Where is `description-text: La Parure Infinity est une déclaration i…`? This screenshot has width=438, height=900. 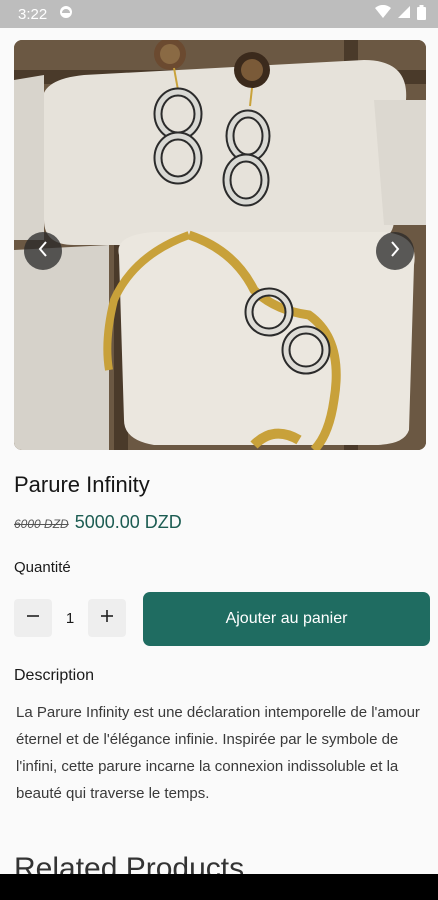 description-text: La Parure Infinity est une déclaration i… is located at coordinates (218, 753).